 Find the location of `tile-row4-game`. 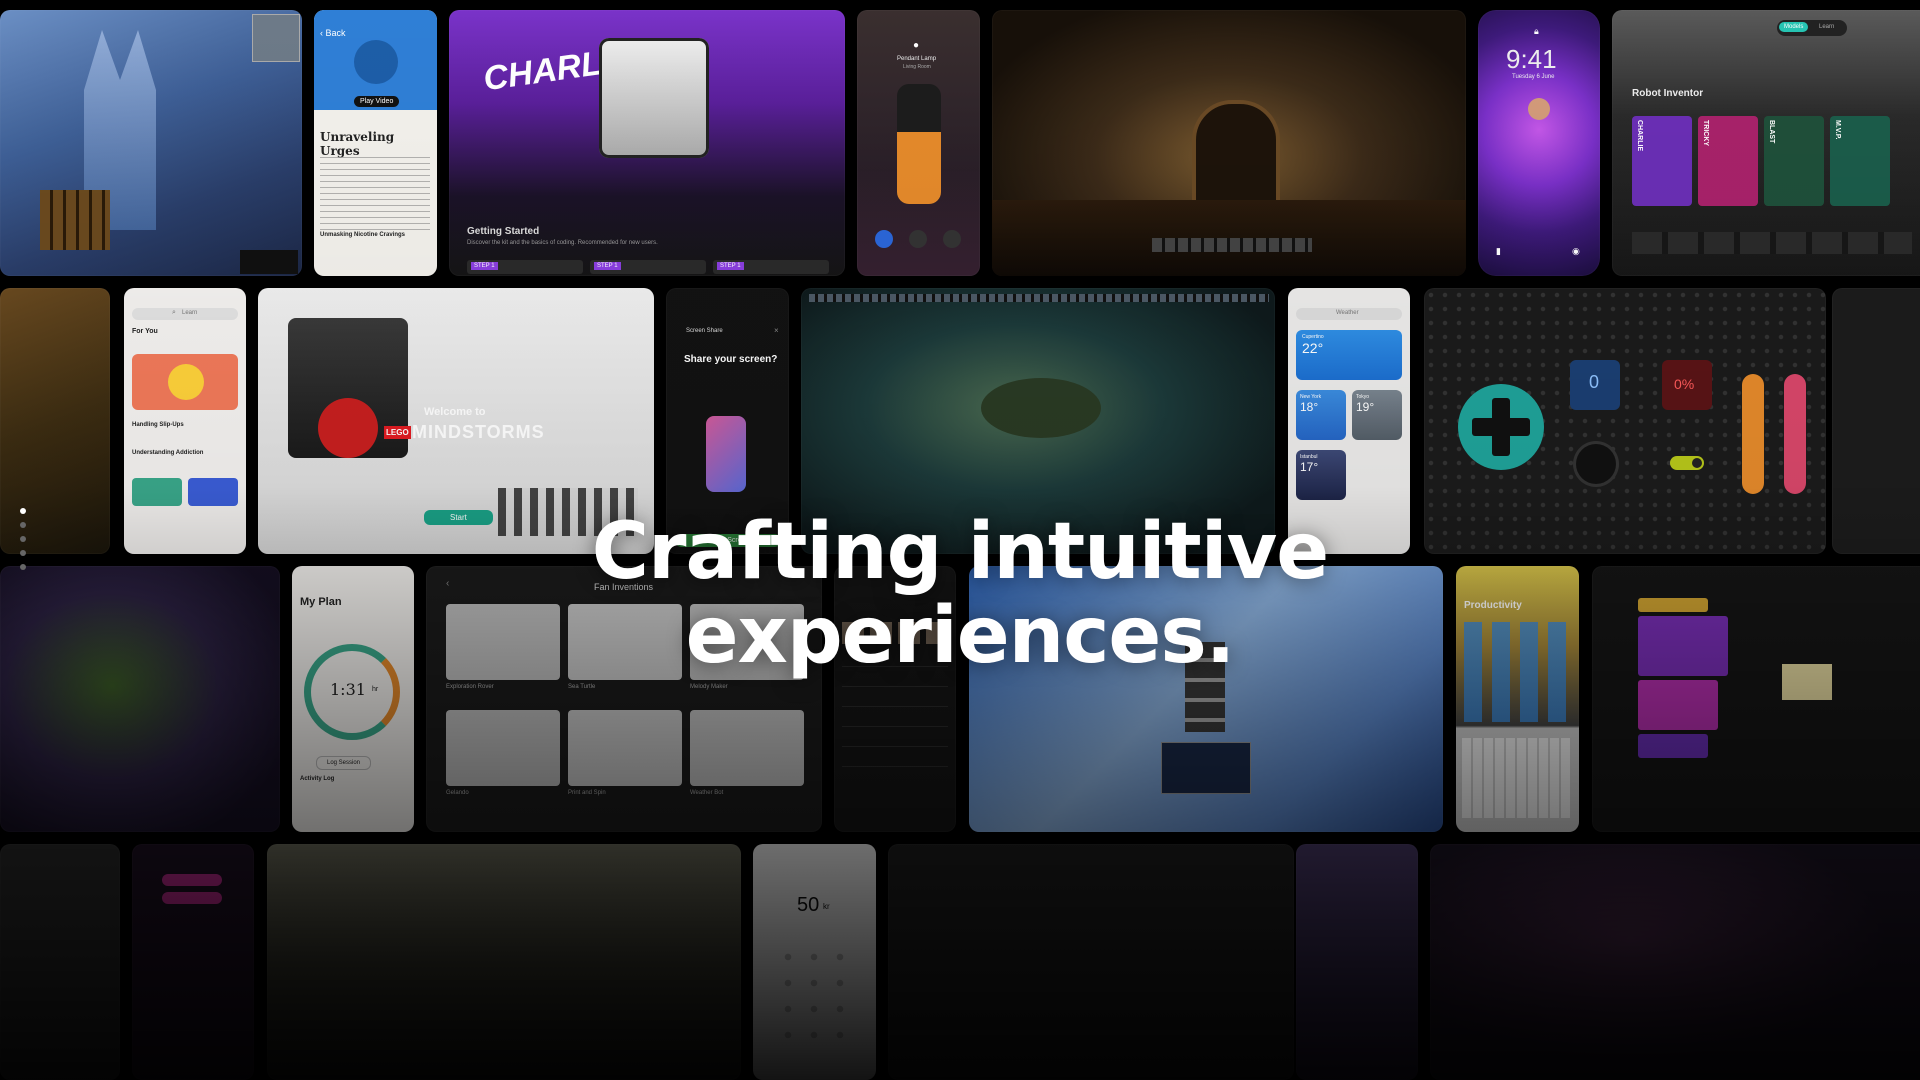

tile-row4-game is located at coordinates (1675, 962).